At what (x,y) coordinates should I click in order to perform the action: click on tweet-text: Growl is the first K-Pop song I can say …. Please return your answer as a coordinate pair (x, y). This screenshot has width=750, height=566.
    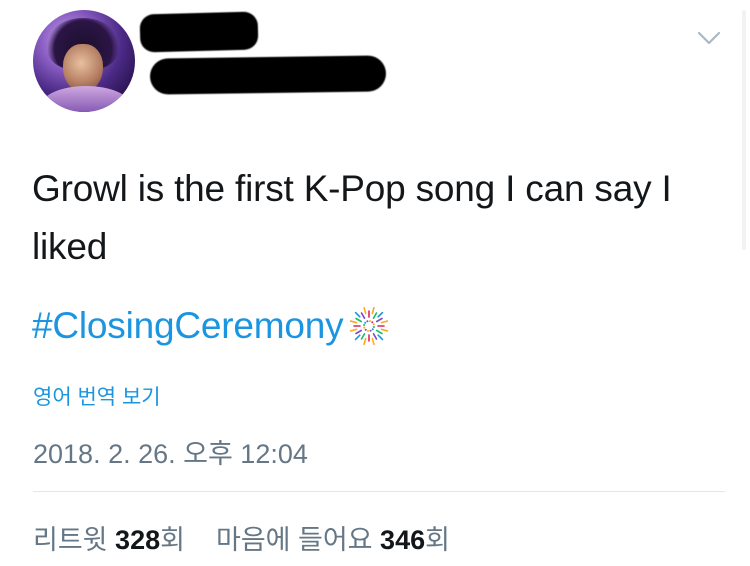
    Looking at the image, I should click on (352, 217).